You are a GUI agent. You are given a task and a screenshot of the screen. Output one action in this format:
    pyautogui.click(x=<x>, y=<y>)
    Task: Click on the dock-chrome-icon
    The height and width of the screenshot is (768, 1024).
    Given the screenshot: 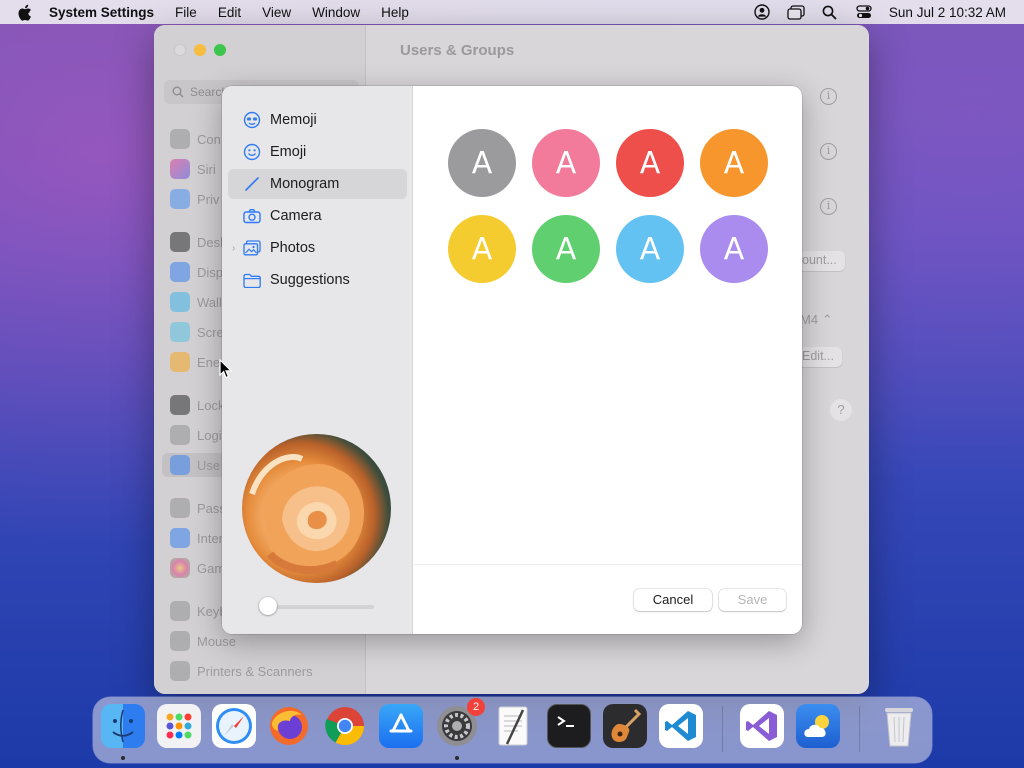 What is the action you would take?
    pyautogui.click(x=345, y=726)
    